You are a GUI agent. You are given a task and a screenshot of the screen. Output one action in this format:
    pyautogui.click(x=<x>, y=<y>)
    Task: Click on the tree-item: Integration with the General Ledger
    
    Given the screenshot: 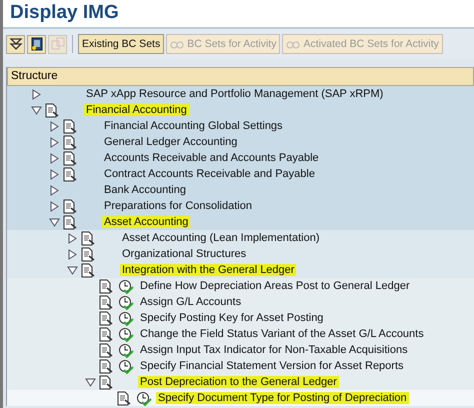 What is the action you would take?
    pyautogui.click(x=208, y=270)
    